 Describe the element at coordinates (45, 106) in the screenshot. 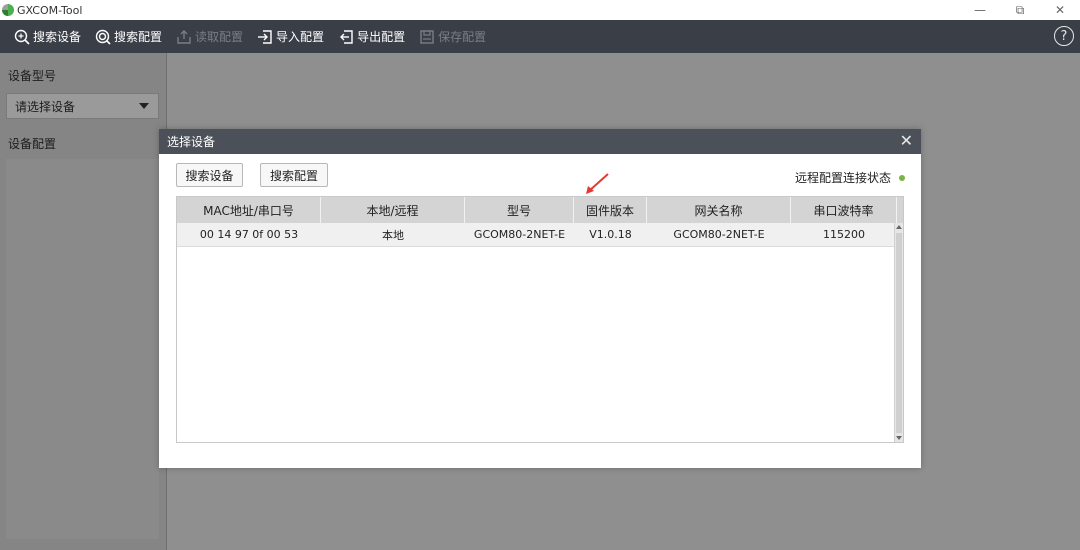

I see `device-model-select-value: 请选择设备` at that location.